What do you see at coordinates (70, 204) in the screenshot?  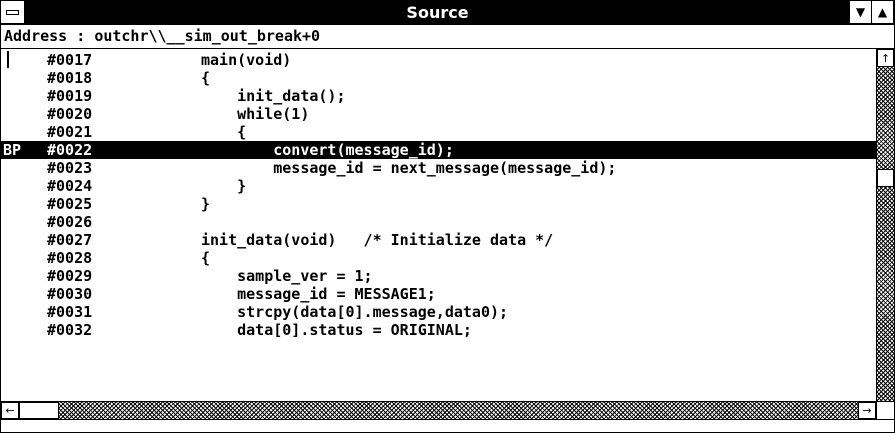 I see `line-number: #0025` at bounding box center [70, 204].